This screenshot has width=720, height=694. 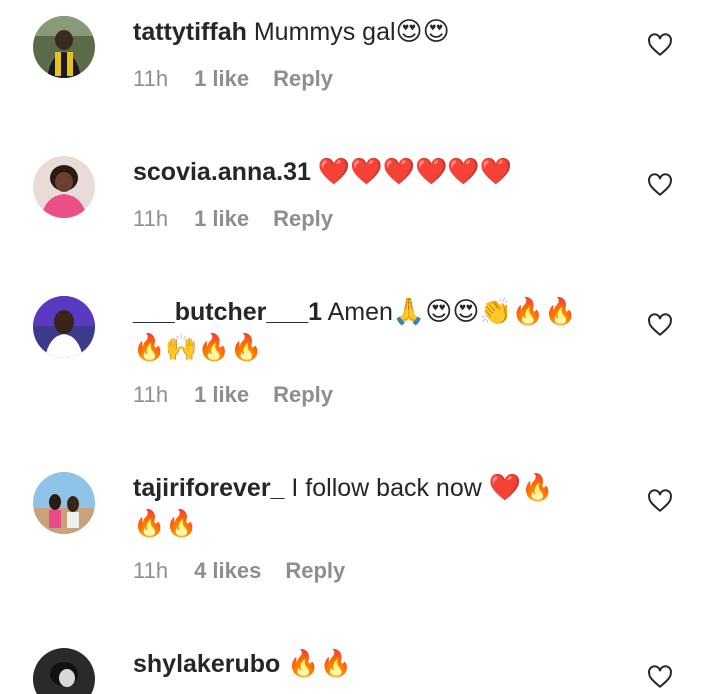 What do you see at coordinates (415, 172) in the screenshot?
I see `comment-emoji: ❤️❤️❤️❤️❤️❤️` at bounding box center [415, 172].